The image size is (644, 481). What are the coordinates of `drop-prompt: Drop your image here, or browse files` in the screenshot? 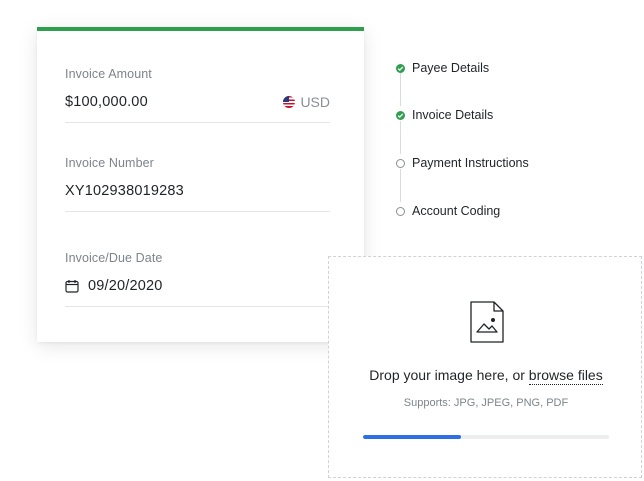 It's located at (486, 376).